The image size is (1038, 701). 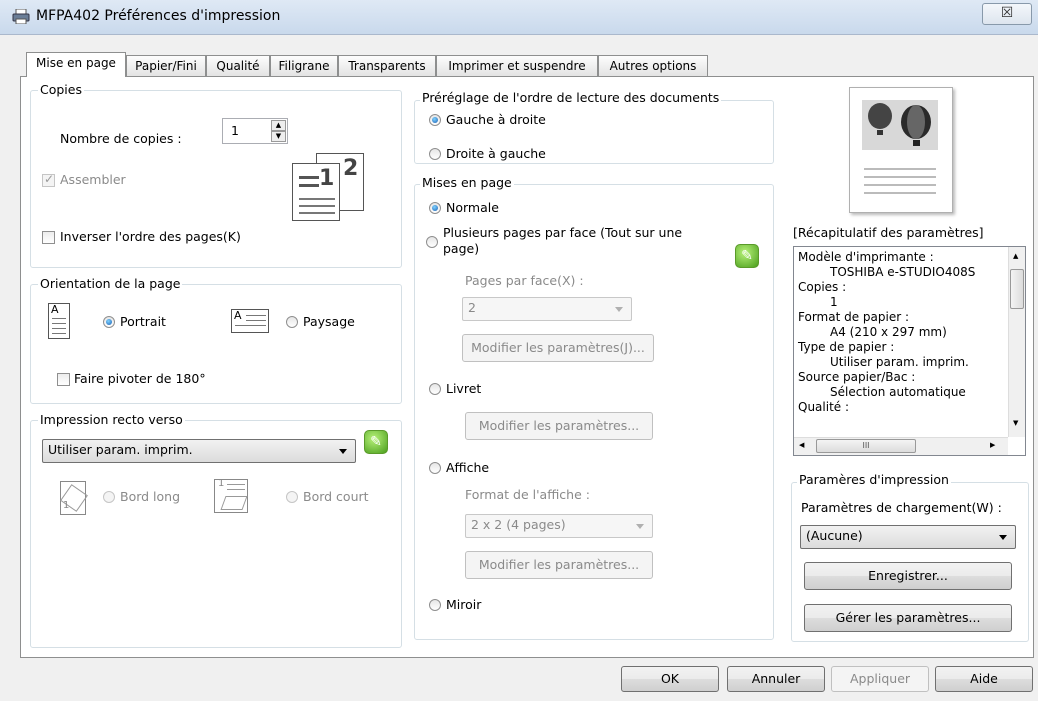 What do you see at coordinates (278, 125) in the screenshot?
I see `spin-up-icon: ▲` at bounding box center [278, 125].